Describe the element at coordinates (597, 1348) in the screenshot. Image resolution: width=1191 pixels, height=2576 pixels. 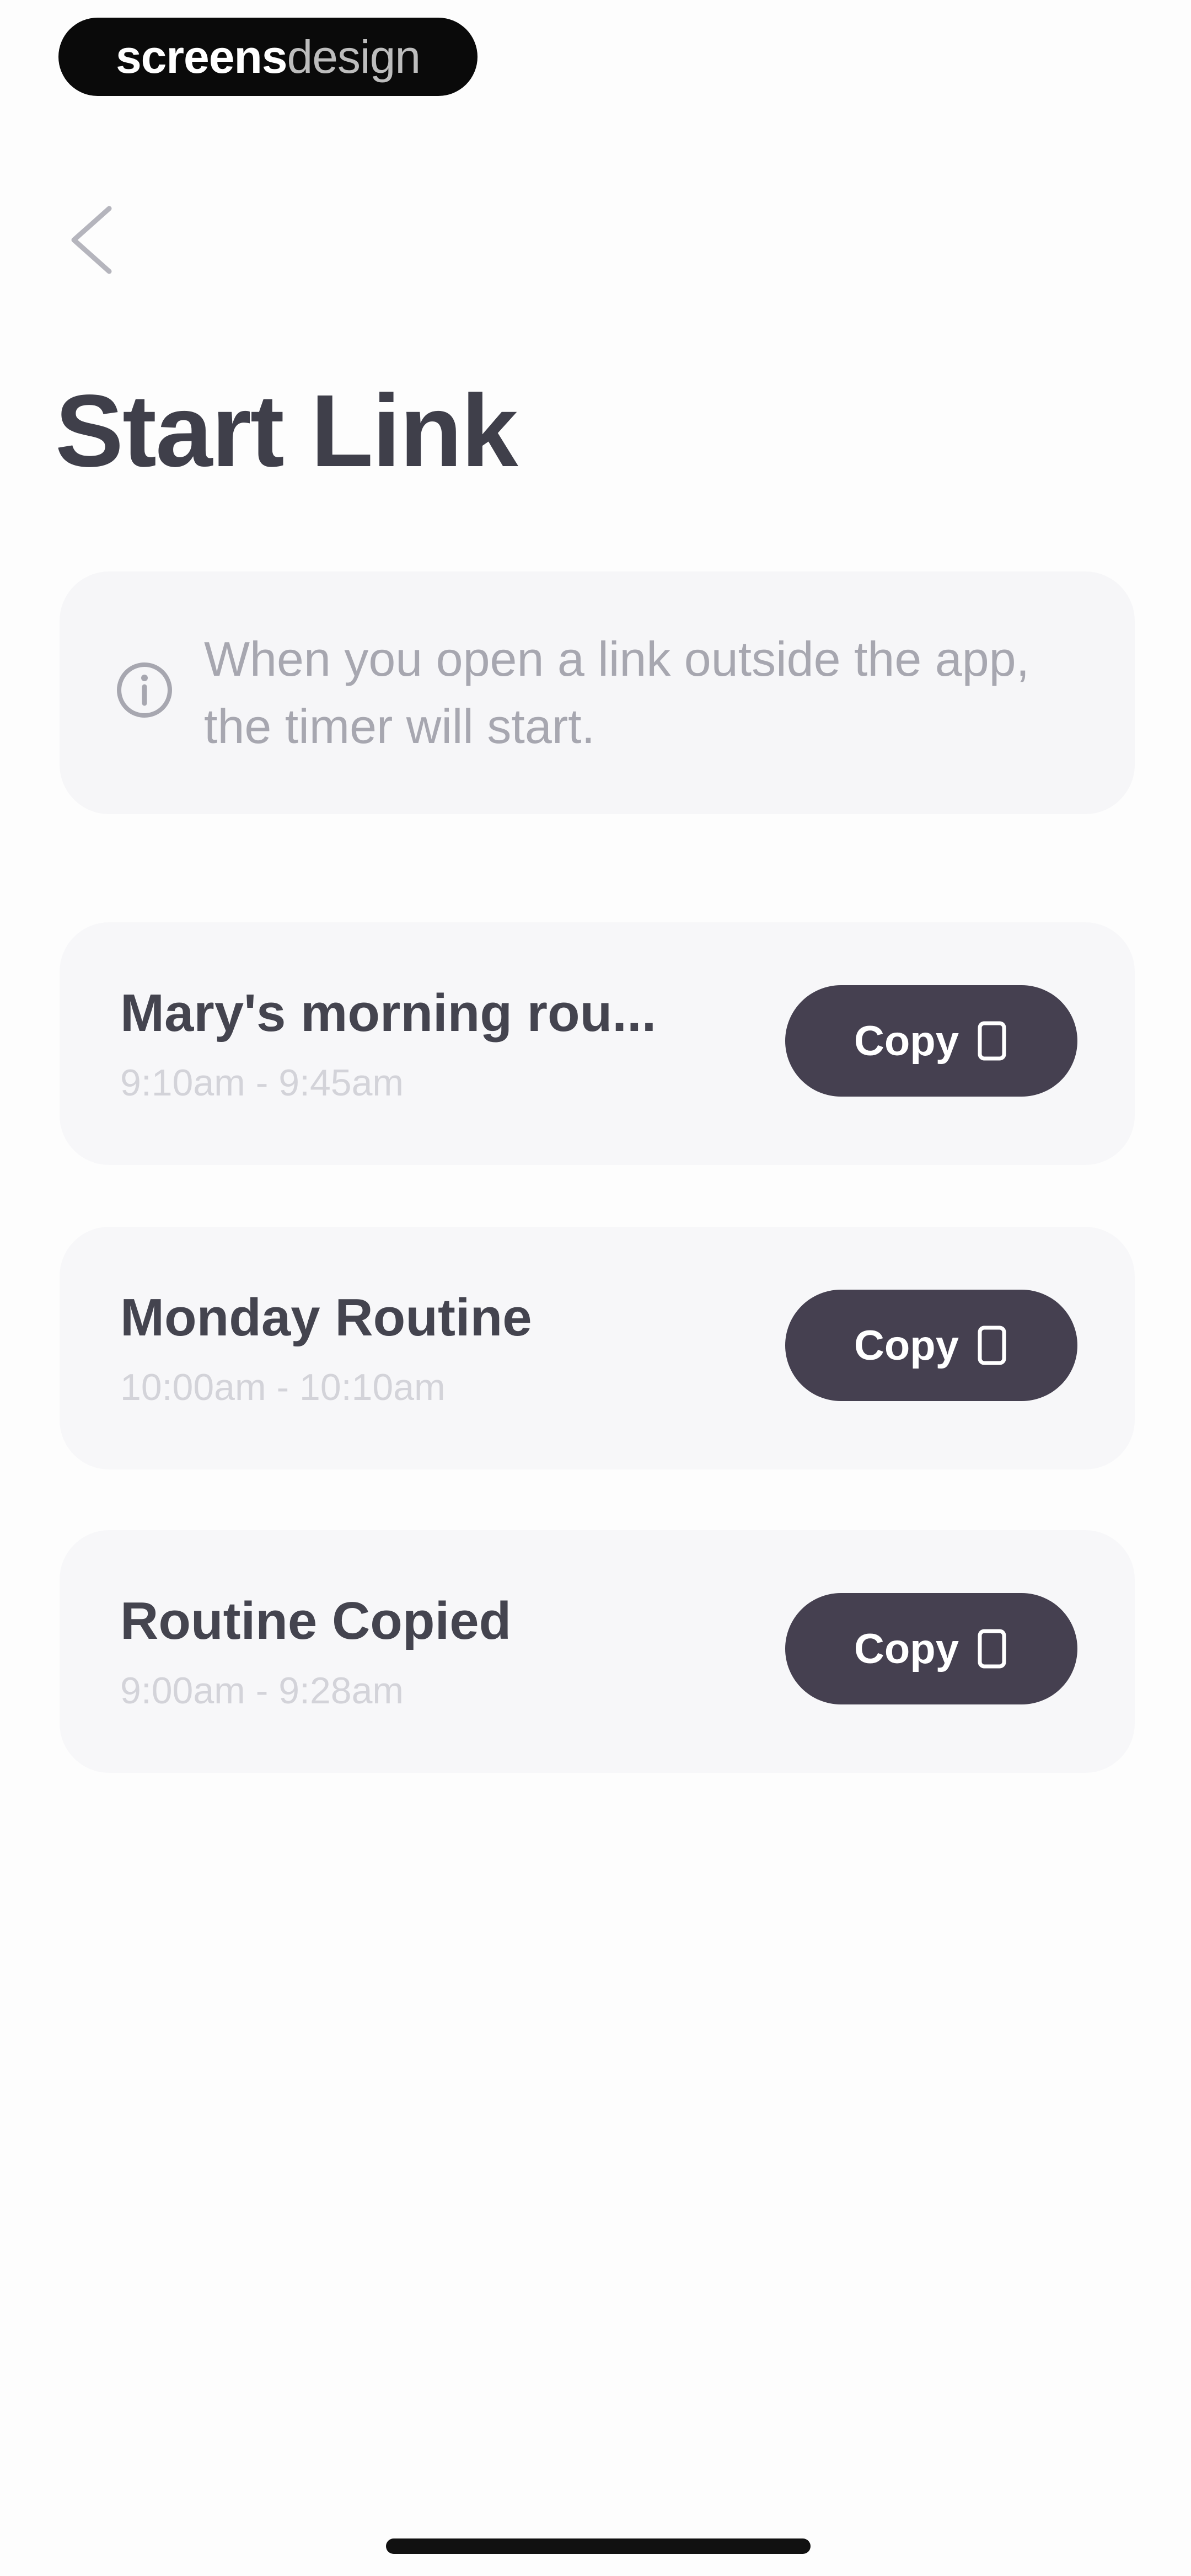
I see `routine-card: Monday Routine 10:00am - 10:10am Copy` at that location.